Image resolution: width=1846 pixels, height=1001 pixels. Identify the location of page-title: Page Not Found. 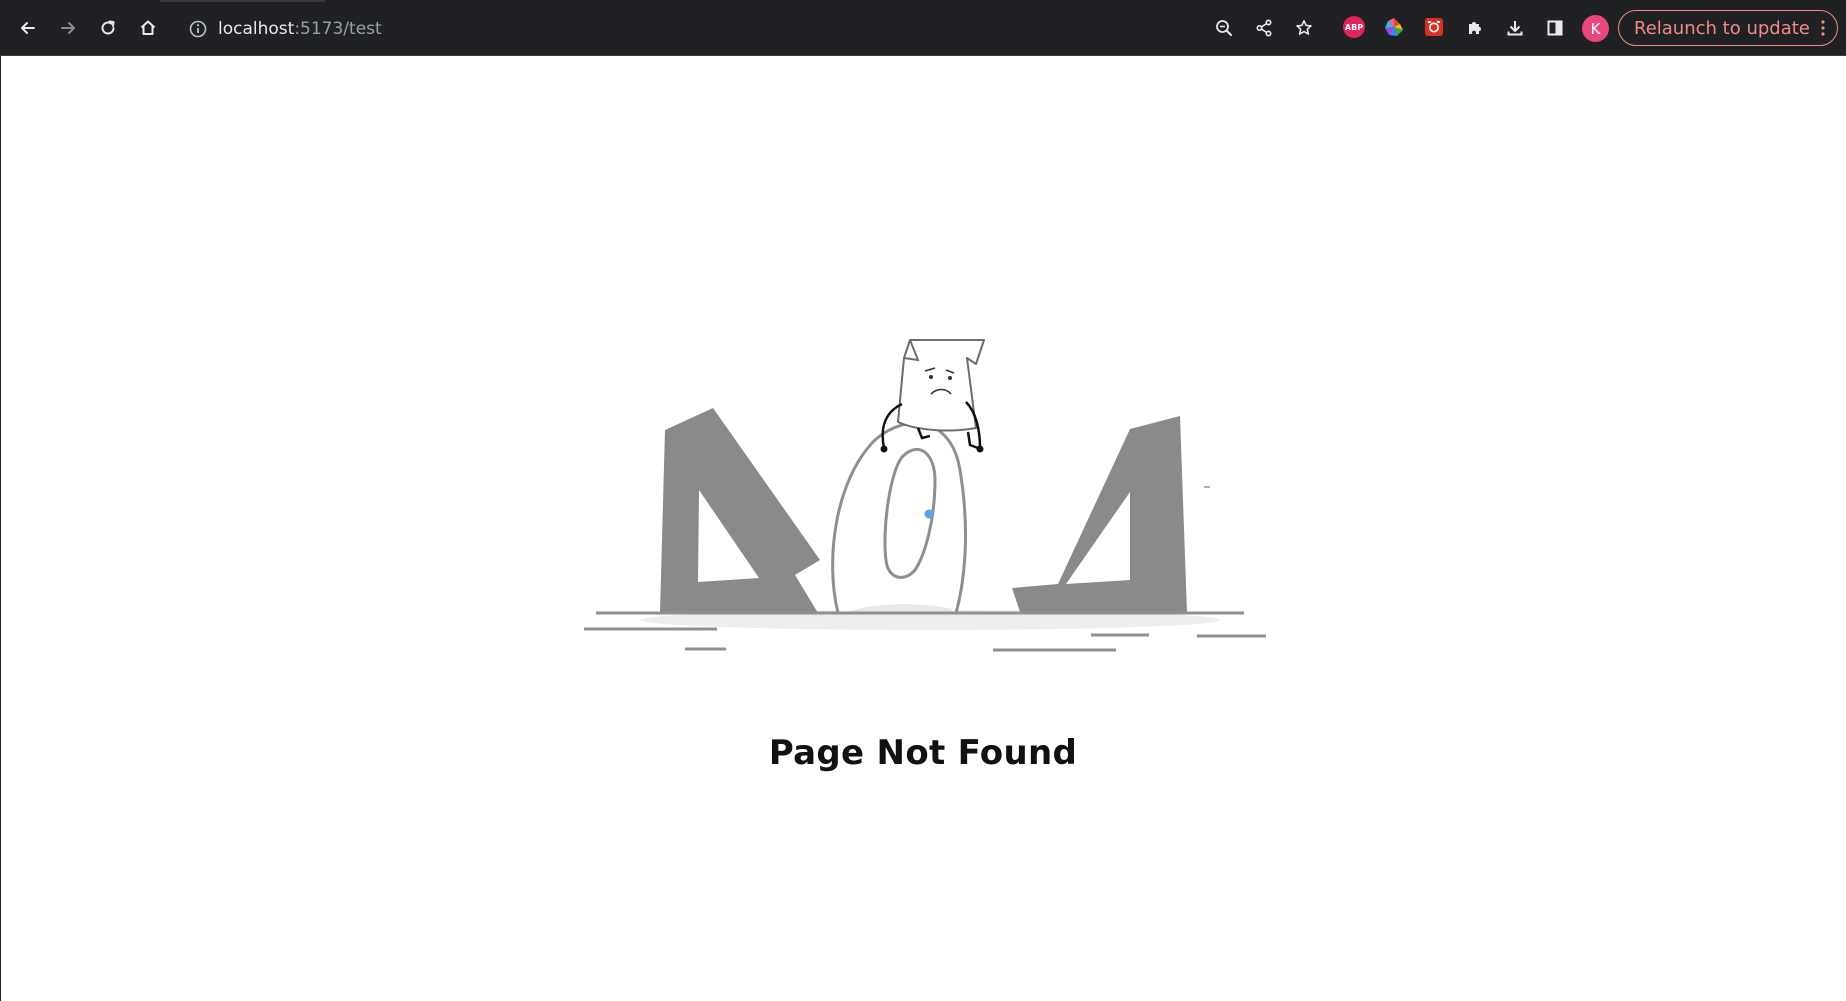
(923, 753).